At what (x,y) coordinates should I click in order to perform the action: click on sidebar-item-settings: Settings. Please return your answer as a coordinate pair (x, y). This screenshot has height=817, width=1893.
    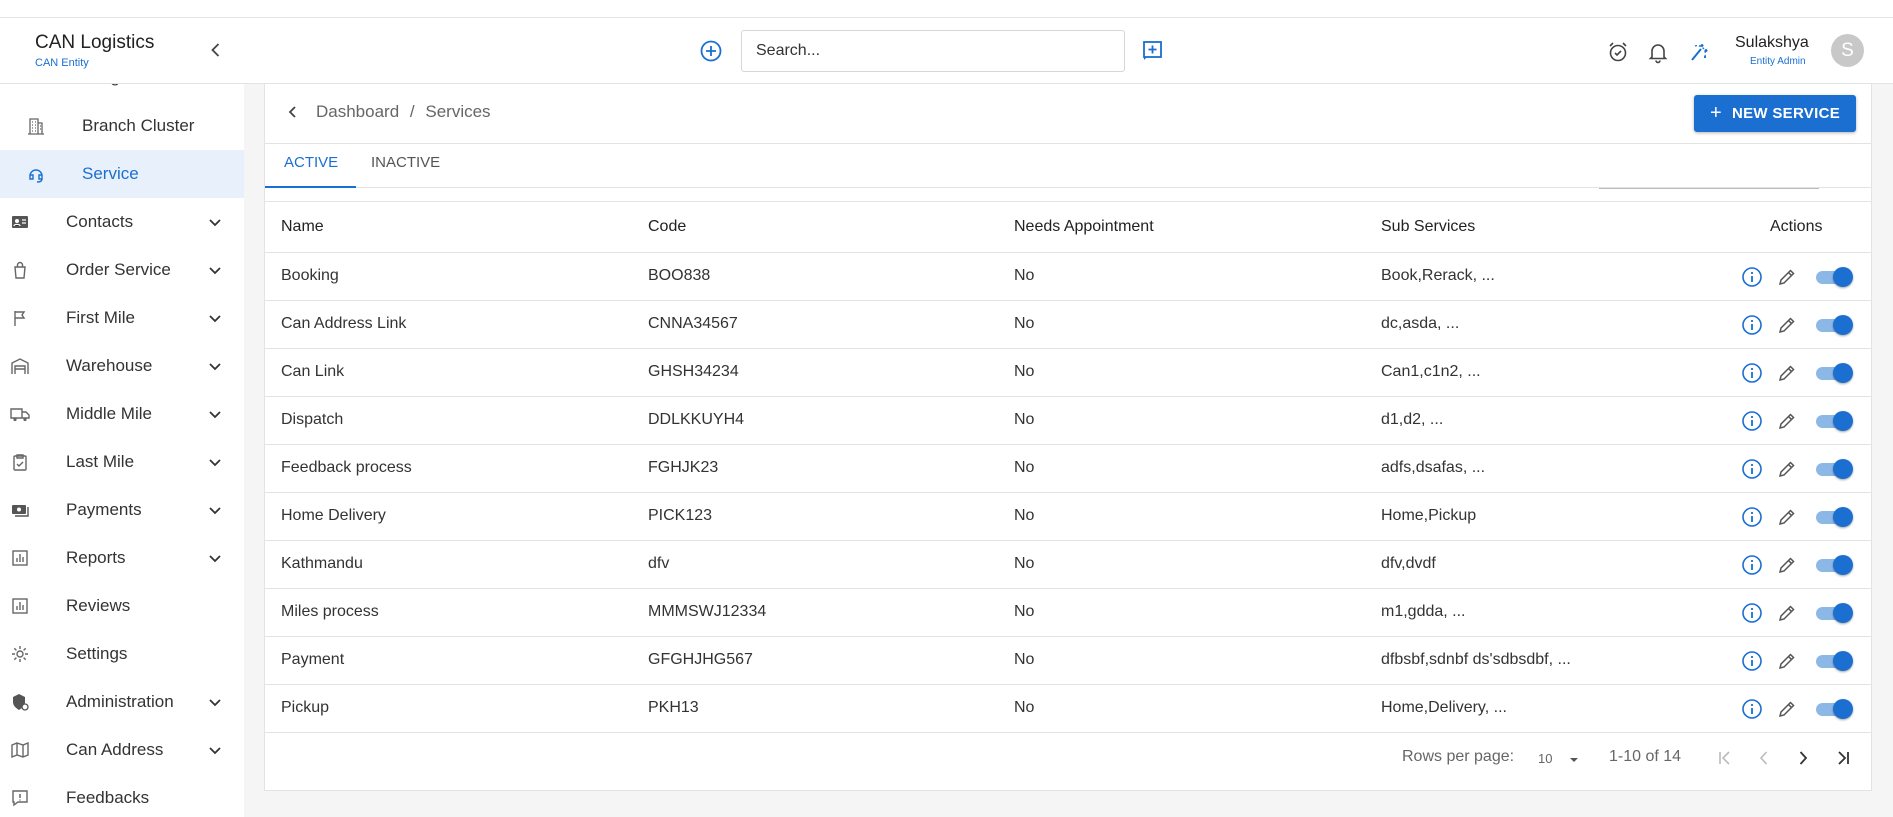
    Looking at the image, I should click on (122, 654).